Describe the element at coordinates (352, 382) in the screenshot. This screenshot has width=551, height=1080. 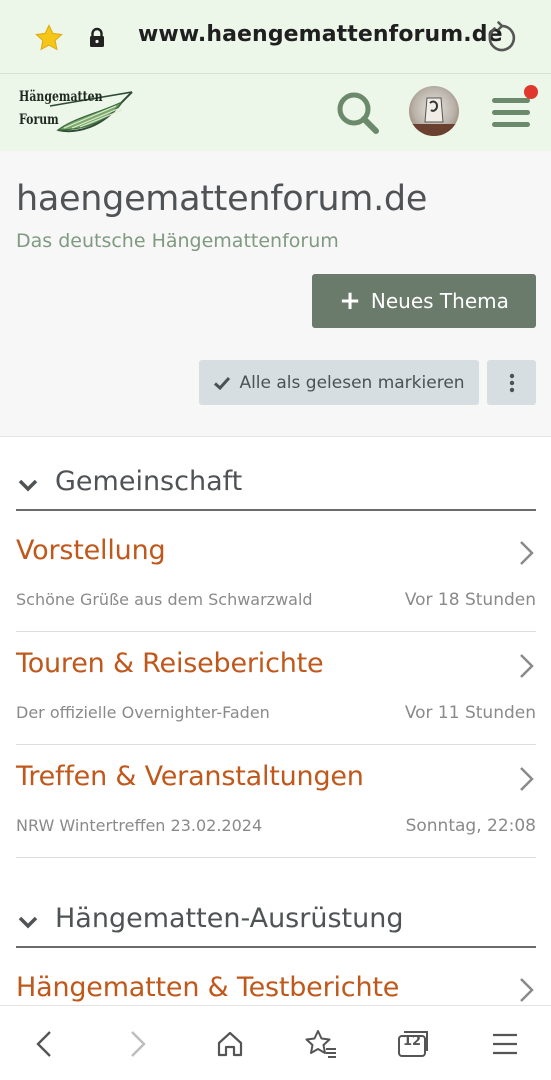
I see `mark-all-read-label: Alle als gelesen markieren` at that location.